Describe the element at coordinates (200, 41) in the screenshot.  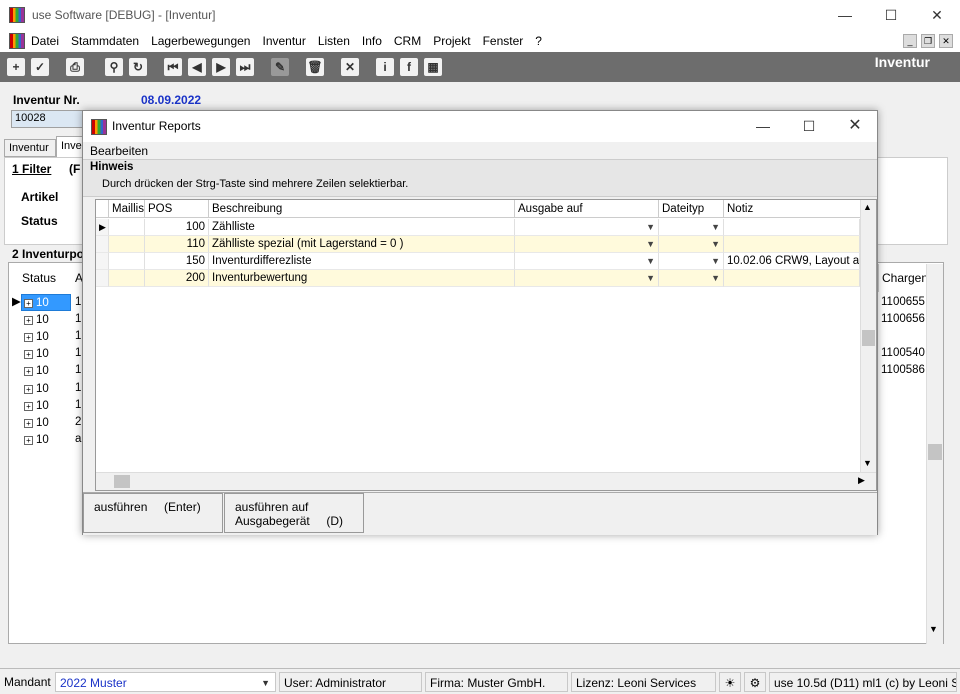
I see `menu-lagerbewegungen: Lagerbewegungen` at that location.